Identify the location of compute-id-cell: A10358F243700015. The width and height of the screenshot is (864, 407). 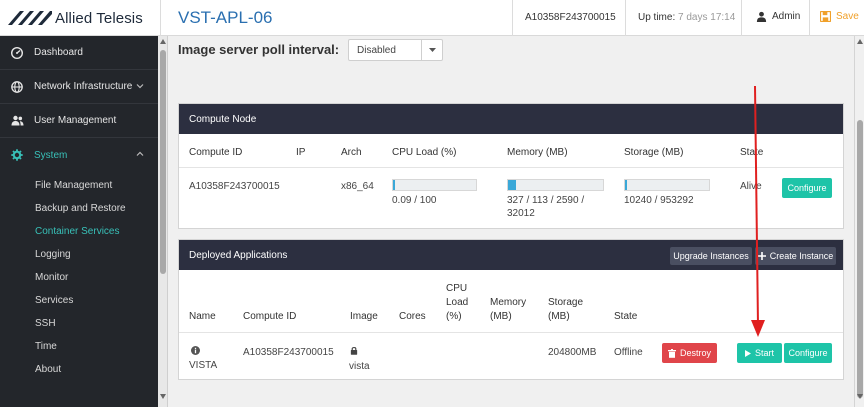
(234, 186).